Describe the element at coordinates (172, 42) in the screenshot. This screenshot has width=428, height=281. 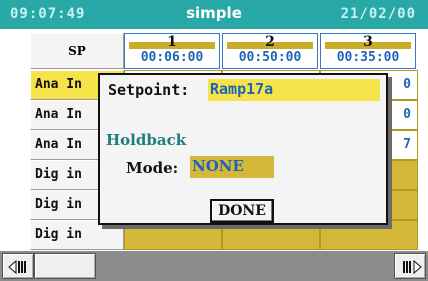
I see `segment-number: 1` at that location.